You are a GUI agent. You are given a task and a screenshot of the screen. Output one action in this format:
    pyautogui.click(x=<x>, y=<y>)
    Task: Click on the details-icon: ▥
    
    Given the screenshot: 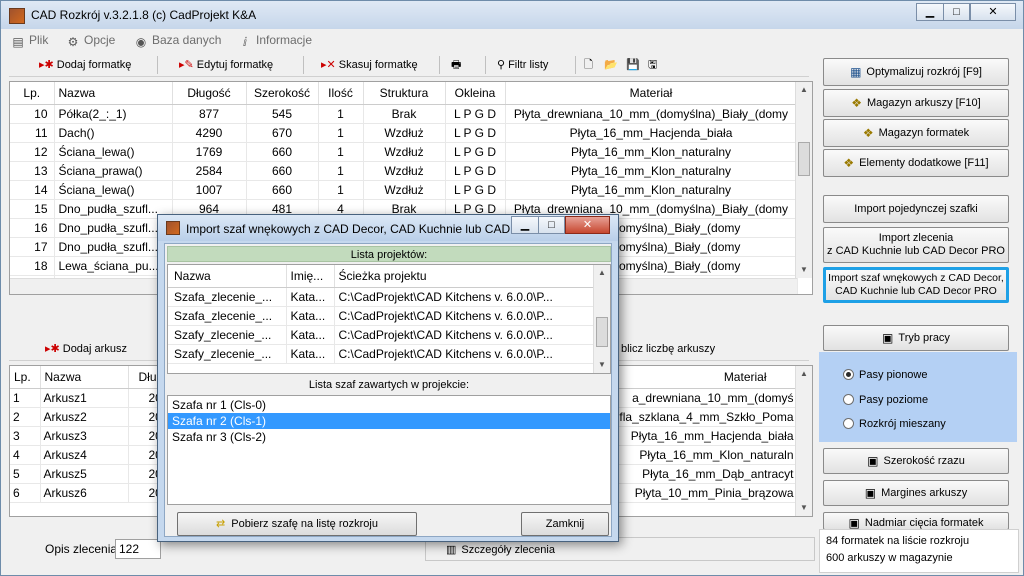 What is the action you would take?
    pyautogui.click(x=451, y=550)
    